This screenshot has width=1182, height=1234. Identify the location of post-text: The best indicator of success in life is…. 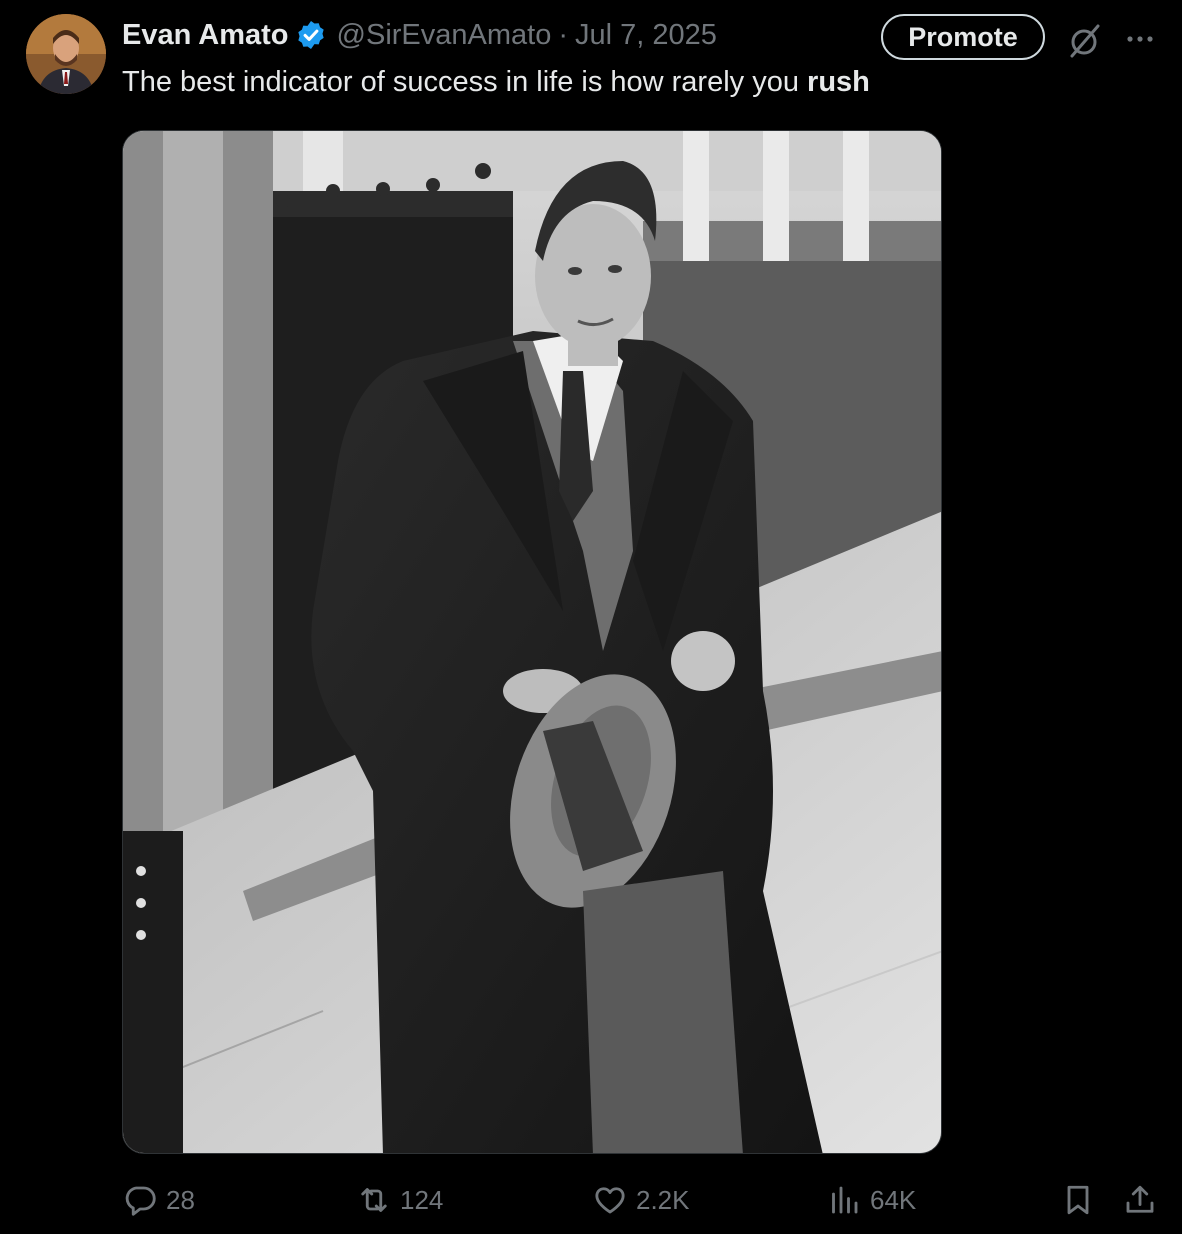
(496, 82).